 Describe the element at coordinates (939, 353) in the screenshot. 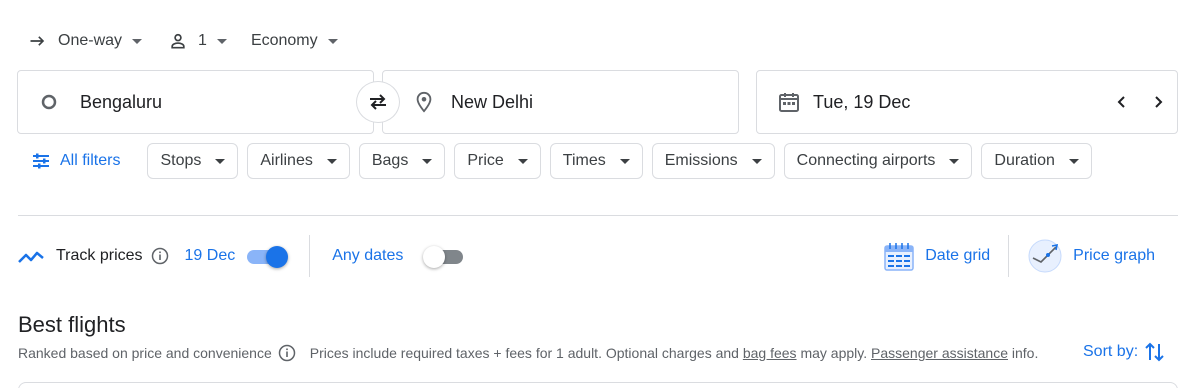

I see `passenger-assistance-link: Passenger assistance` at that location.